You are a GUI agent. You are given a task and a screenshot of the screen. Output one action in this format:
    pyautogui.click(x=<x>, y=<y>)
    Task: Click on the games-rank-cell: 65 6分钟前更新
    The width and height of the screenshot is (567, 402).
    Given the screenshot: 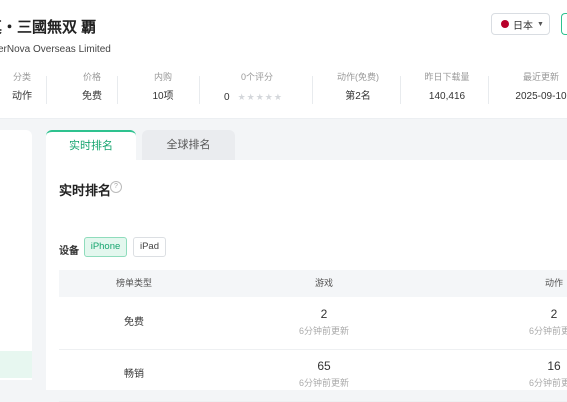 What is the action you would take?
    pyautogui.click(x=324, y=374)
    